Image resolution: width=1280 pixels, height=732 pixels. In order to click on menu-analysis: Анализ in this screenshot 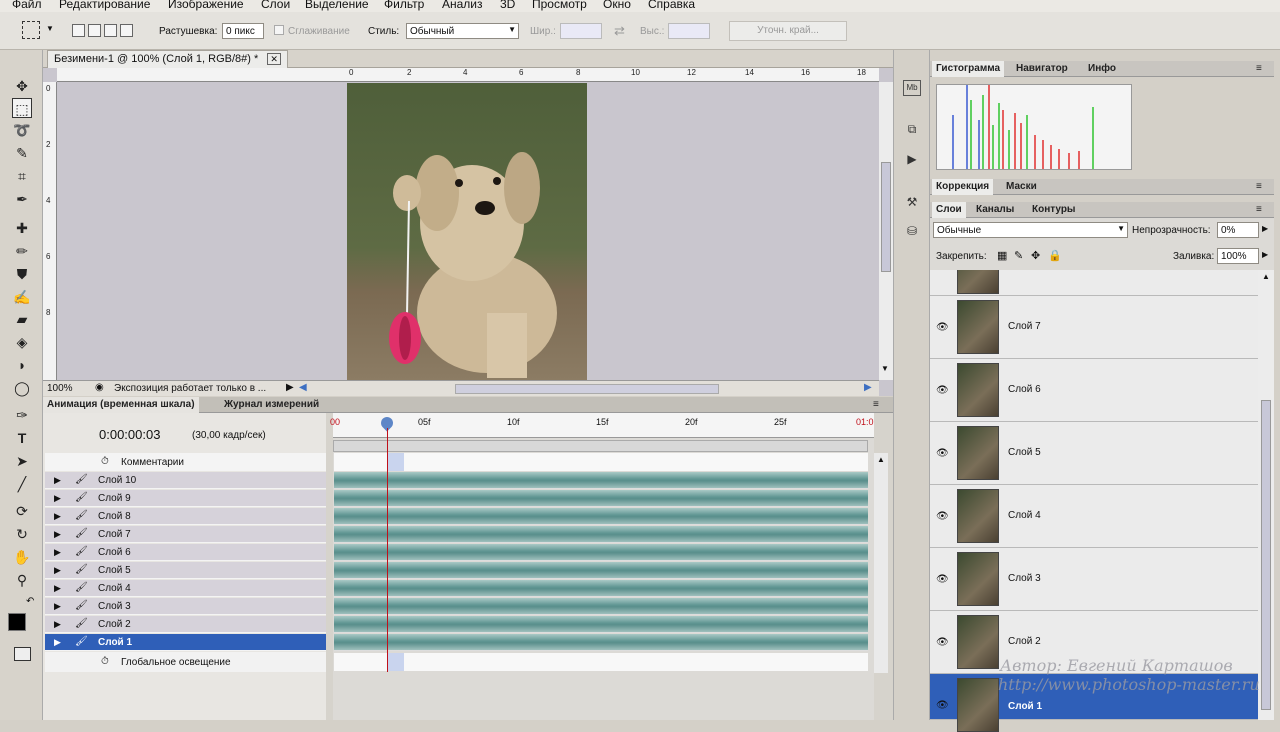, I will do `click(462, 5)`.